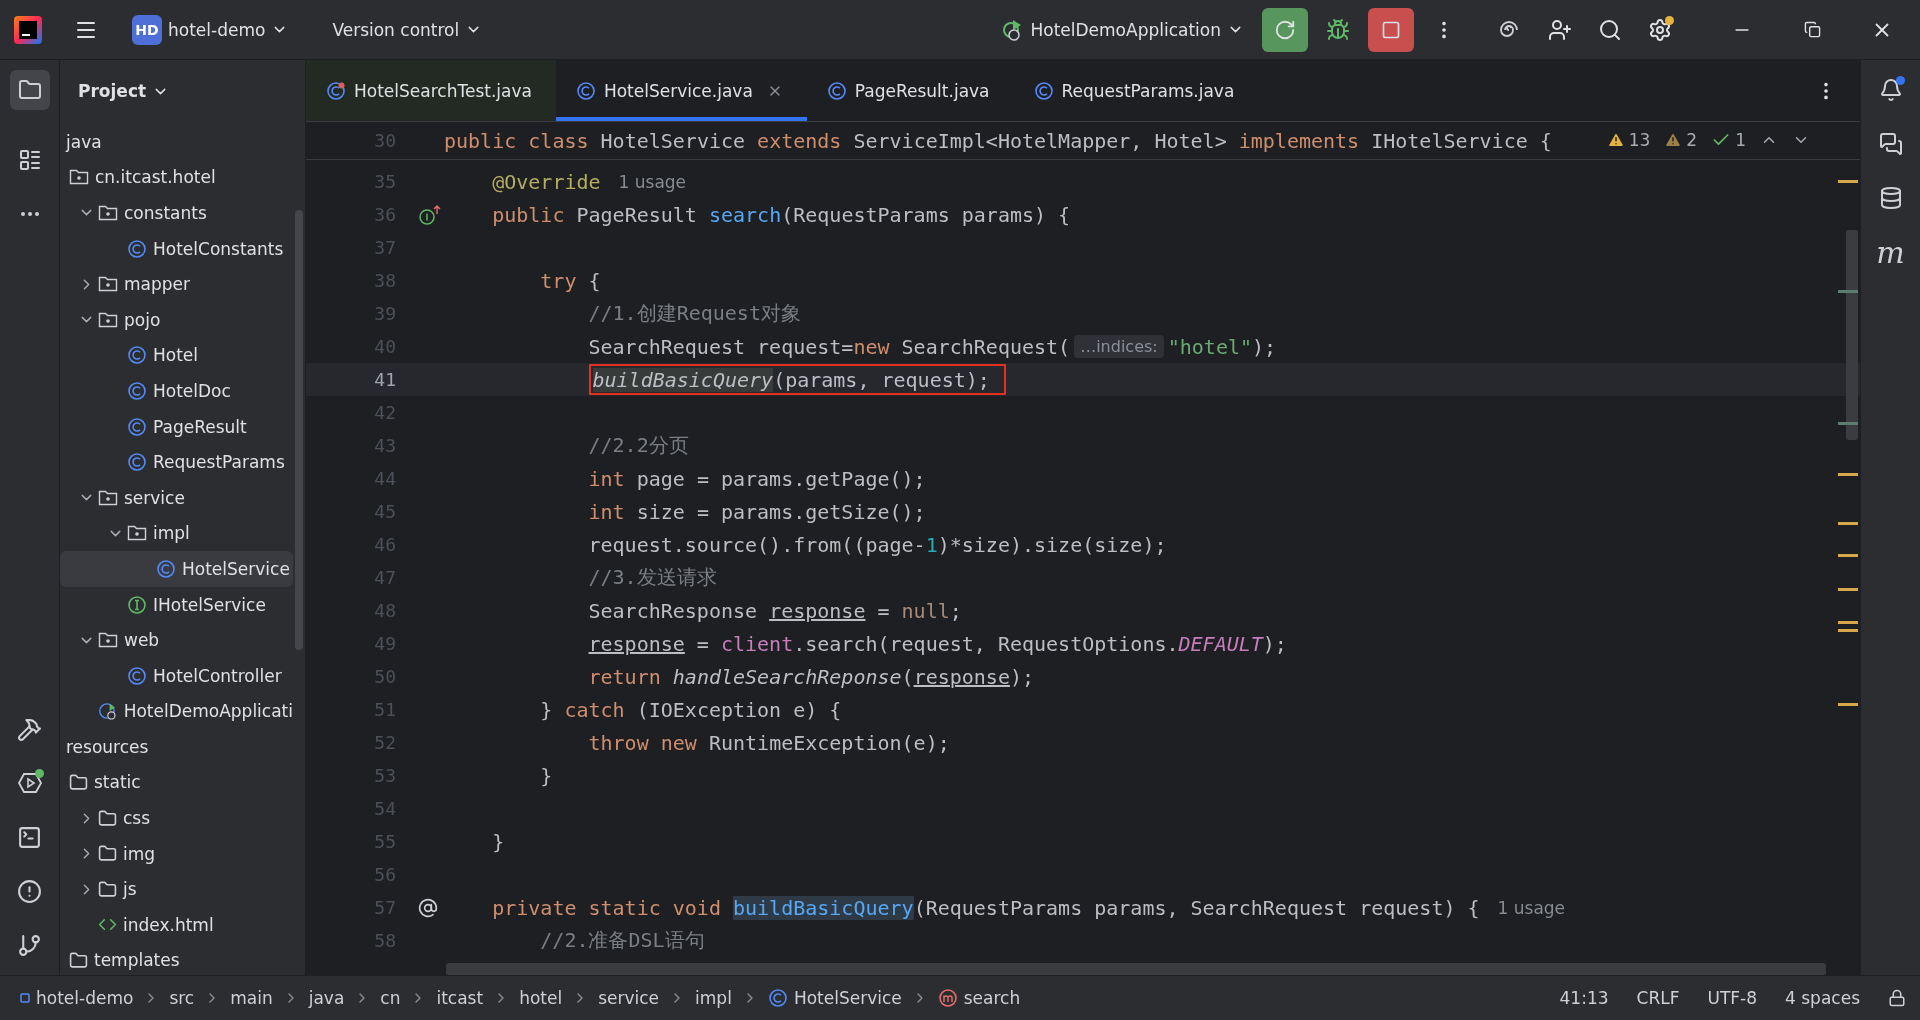 This screenshot has height=1020, width=1920. I want to click on vcs-menu: Version control, so click(407, 29).